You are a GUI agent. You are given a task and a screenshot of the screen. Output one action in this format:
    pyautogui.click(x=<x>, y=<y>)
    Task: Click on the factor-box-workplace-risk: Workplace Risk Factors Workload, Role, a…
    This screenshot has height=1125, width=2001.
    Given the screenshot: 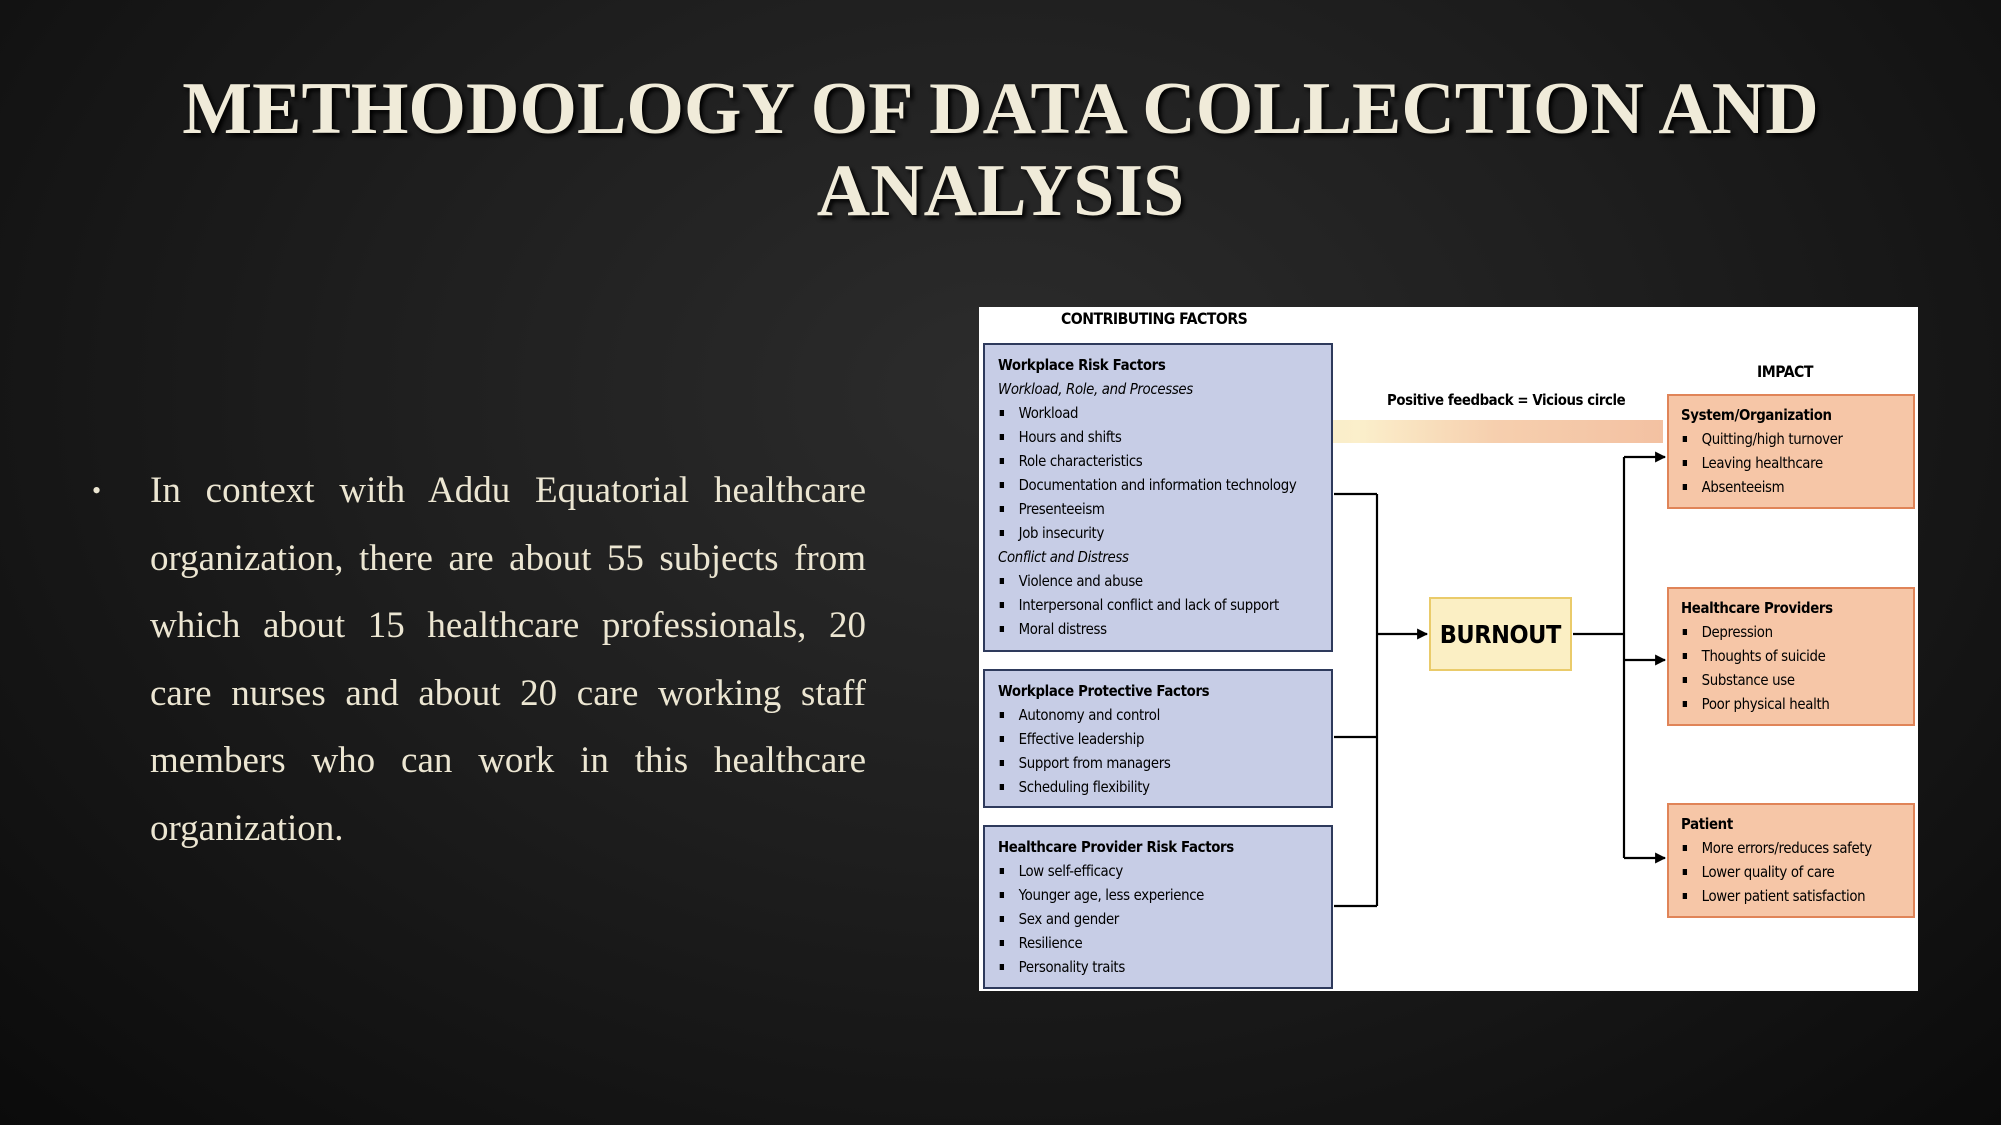 What is the action you would take?
    pyautogui.click(x=1158, y=497)
    